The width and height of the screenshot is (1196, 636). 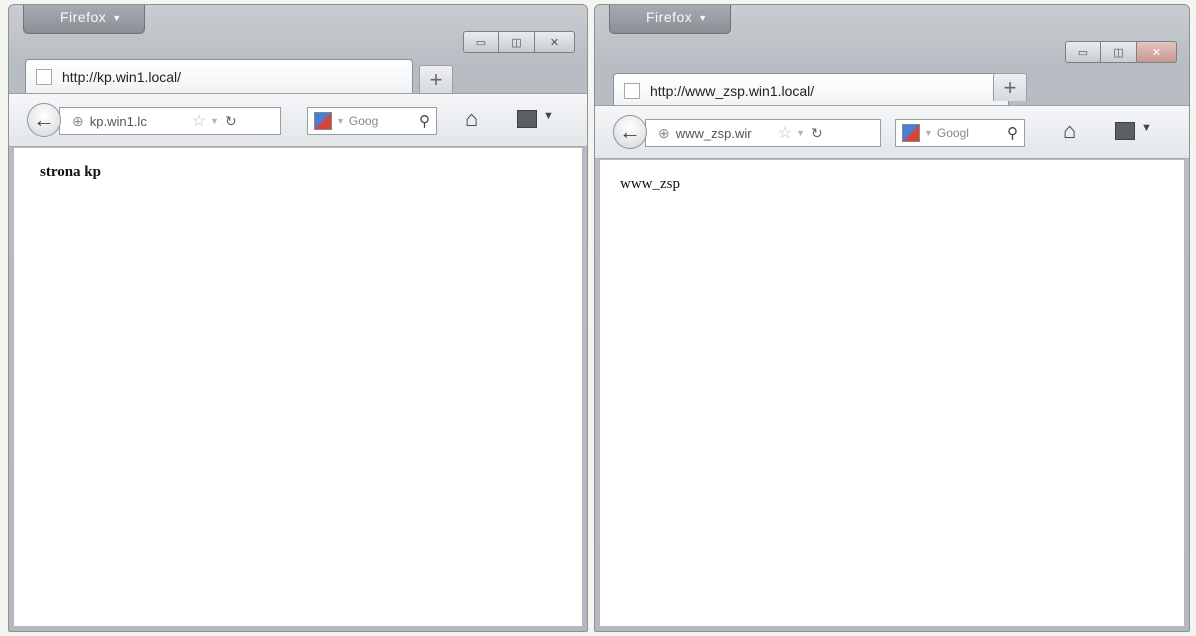 What do you see at coordinates (763, 133) in the screenshot?
I see `url-bar: ⊕ www_zsp.wir ☆ ▼ ↻` at bounding box center [763, 133].